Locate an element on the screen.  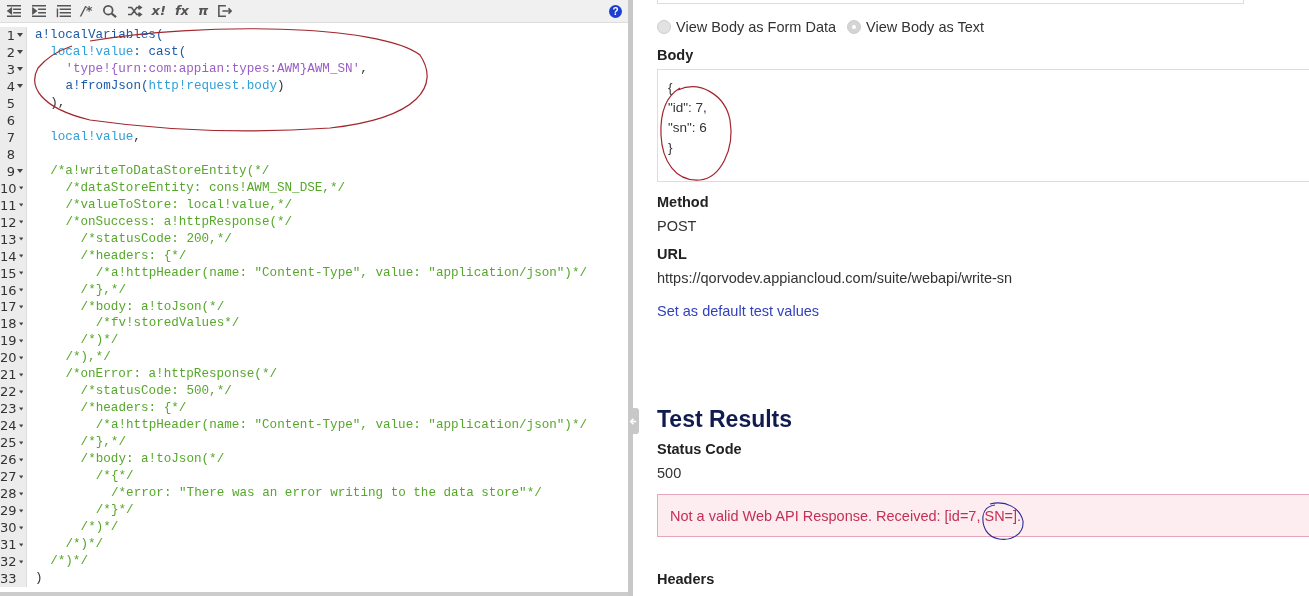
list-icon is located at coordinates (64, 11).